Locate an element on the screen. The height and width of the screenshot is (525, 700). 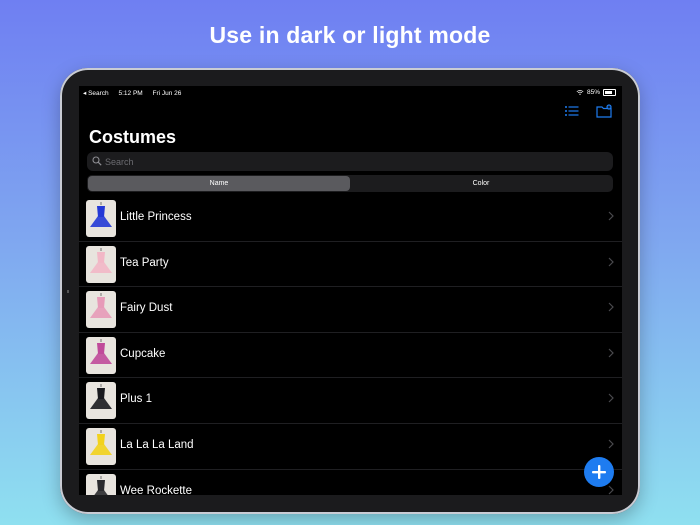
costume-row: La La La Land is located at coordinates (350, 447).